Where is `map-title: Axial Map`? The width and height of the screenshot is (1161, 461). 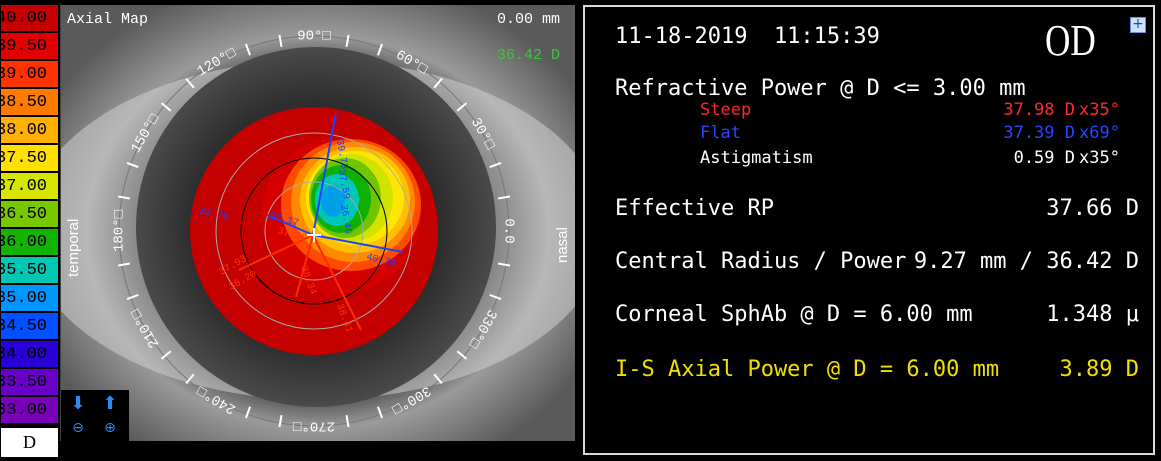 map-title: Axial Map is located at coordinates (108, 19).